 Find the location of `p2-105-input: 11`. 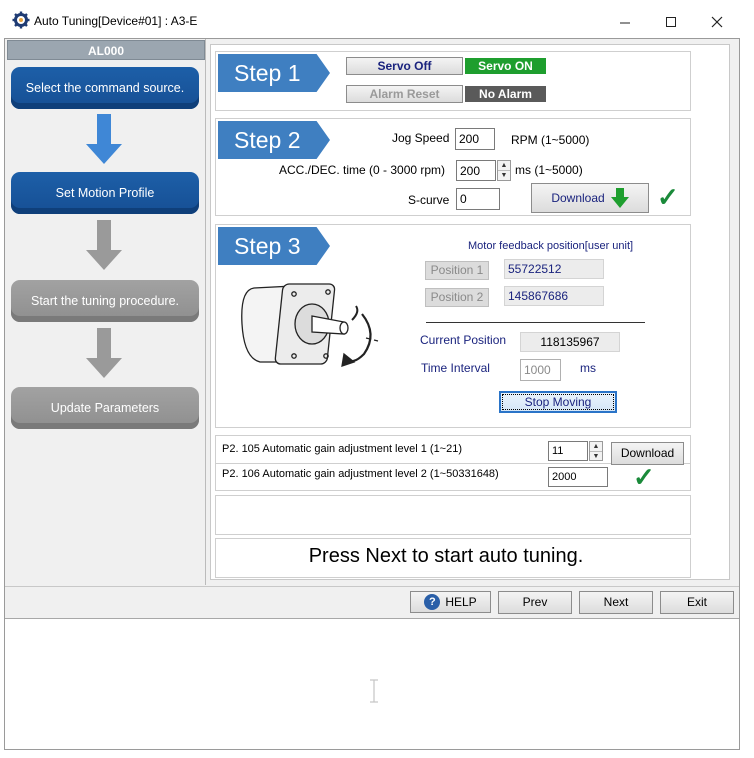

p2-105-input: 11 is located at coordinates (568, 451).